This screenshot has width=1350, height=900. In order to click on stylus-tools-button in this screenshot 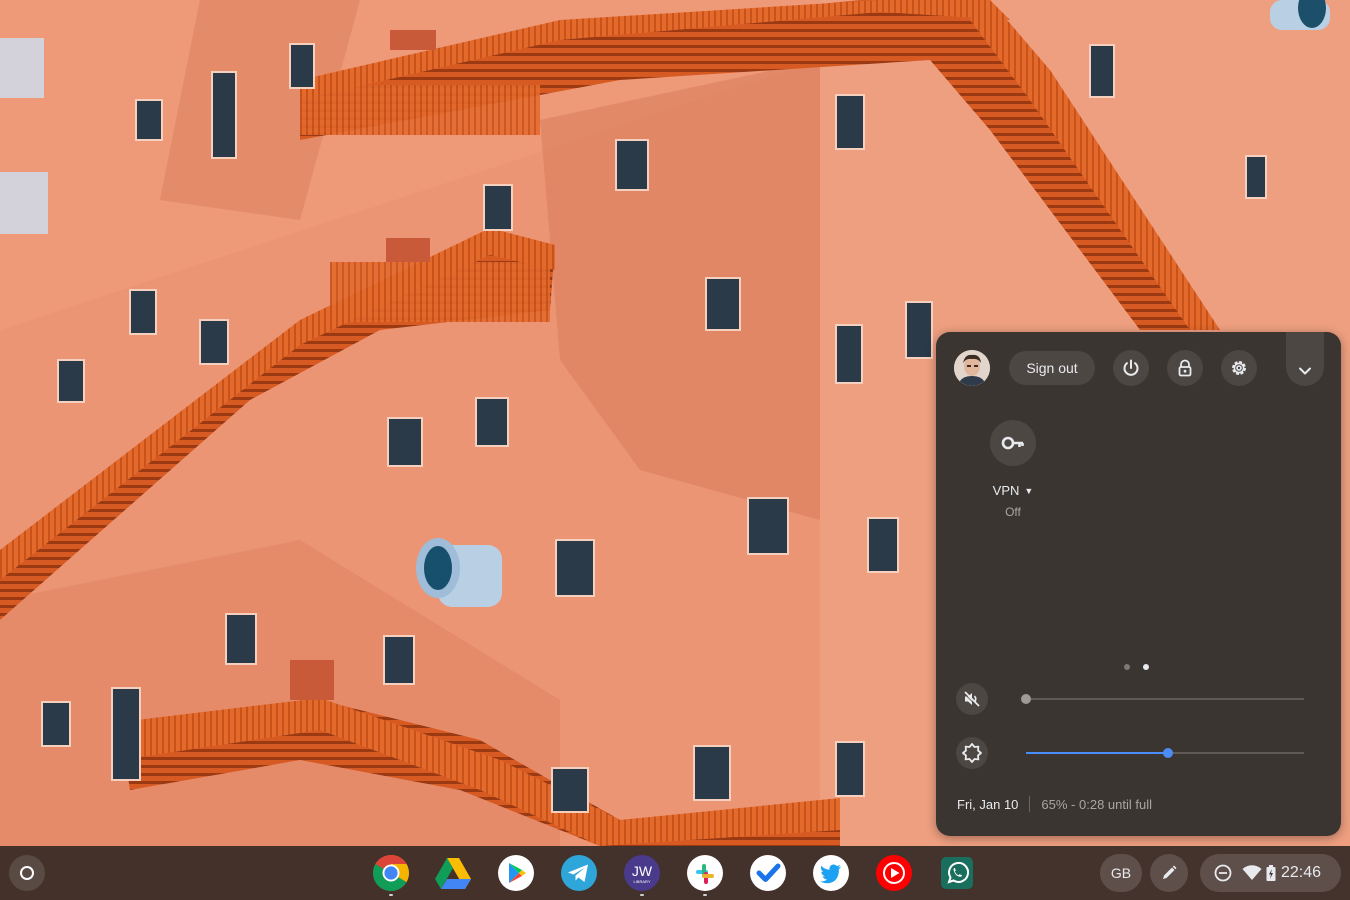, I will do `click(1169, 873)`.